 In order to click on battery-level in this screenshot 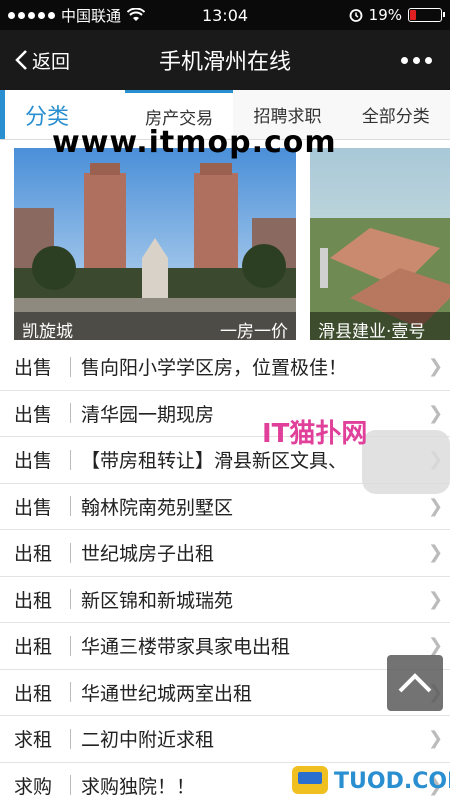, I will do `click(413, 15)`.